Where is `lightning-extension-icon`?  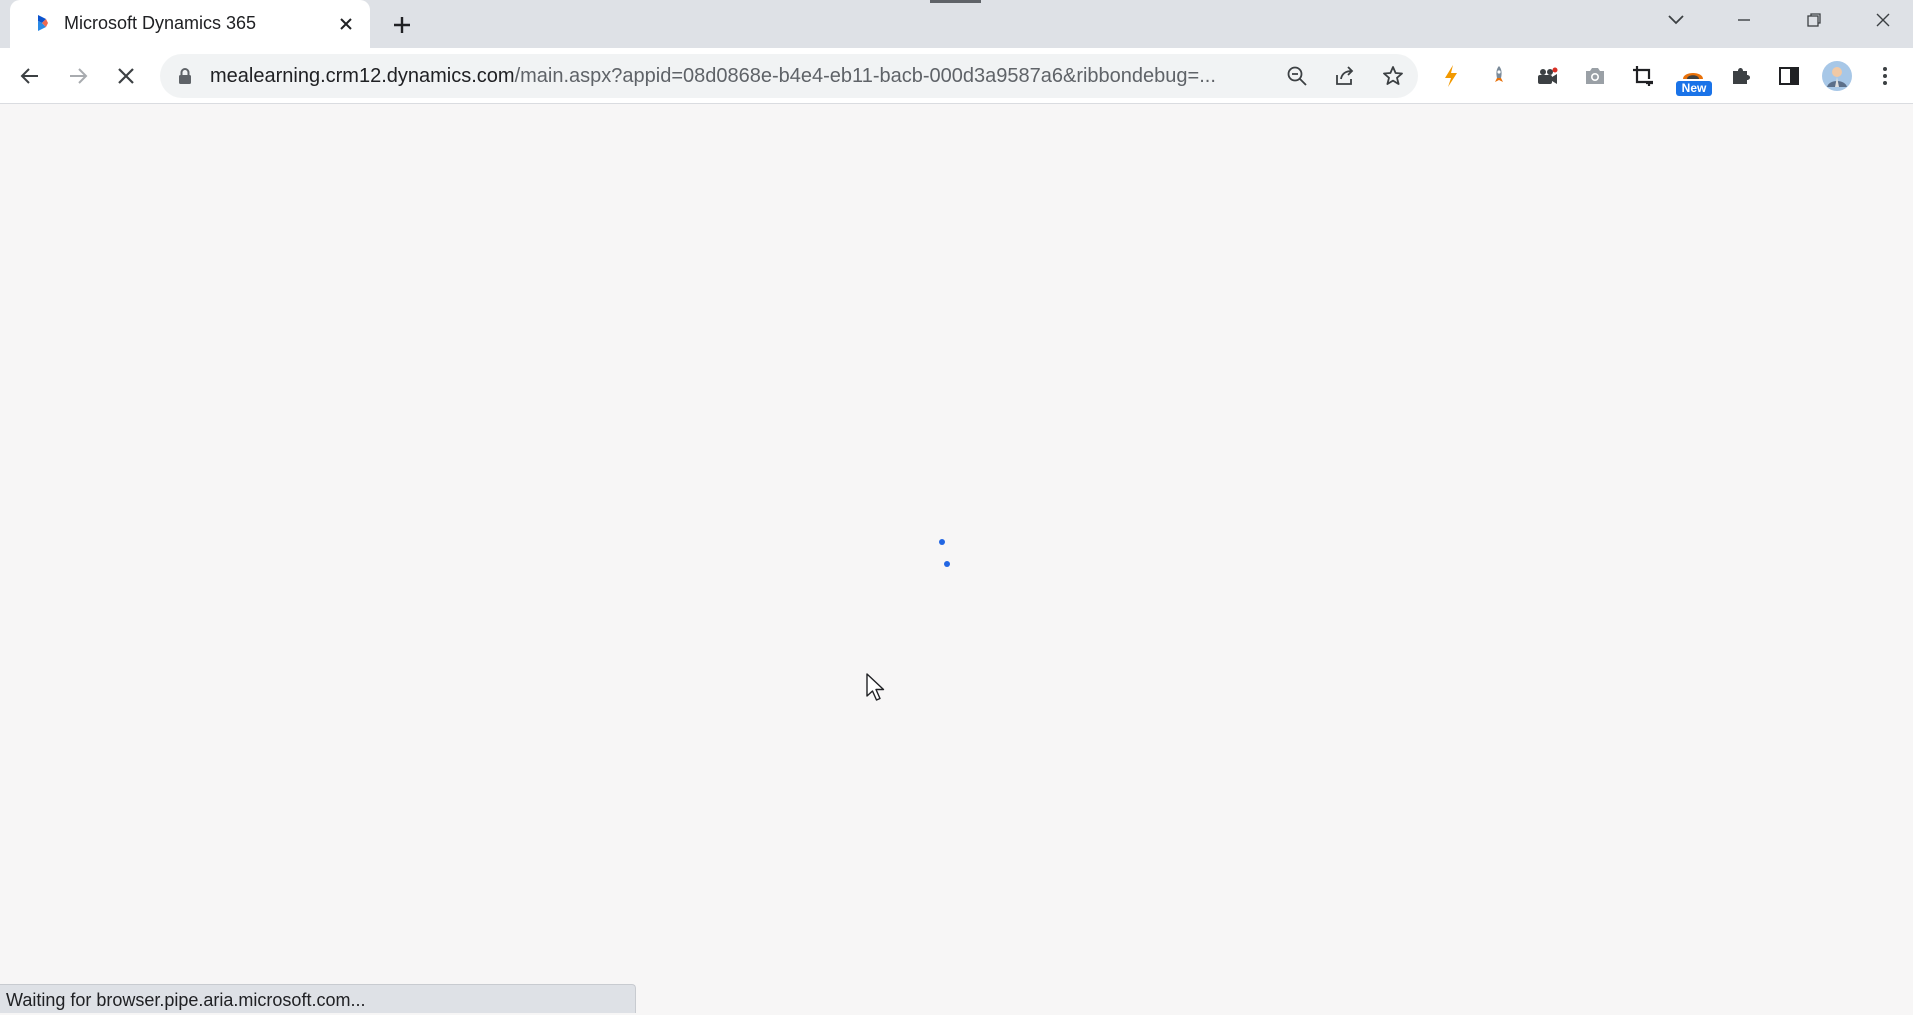
lightning-extension-icon is located at coordinates (1451, 76).